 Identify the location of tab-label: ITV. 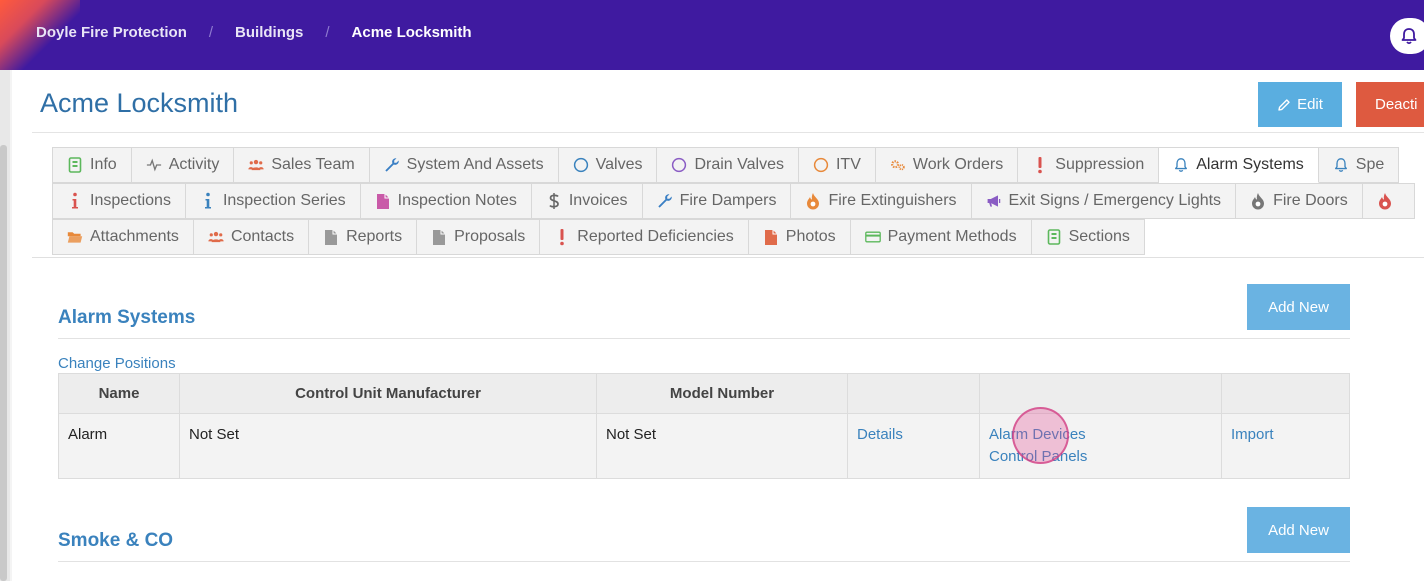
(848, 164).